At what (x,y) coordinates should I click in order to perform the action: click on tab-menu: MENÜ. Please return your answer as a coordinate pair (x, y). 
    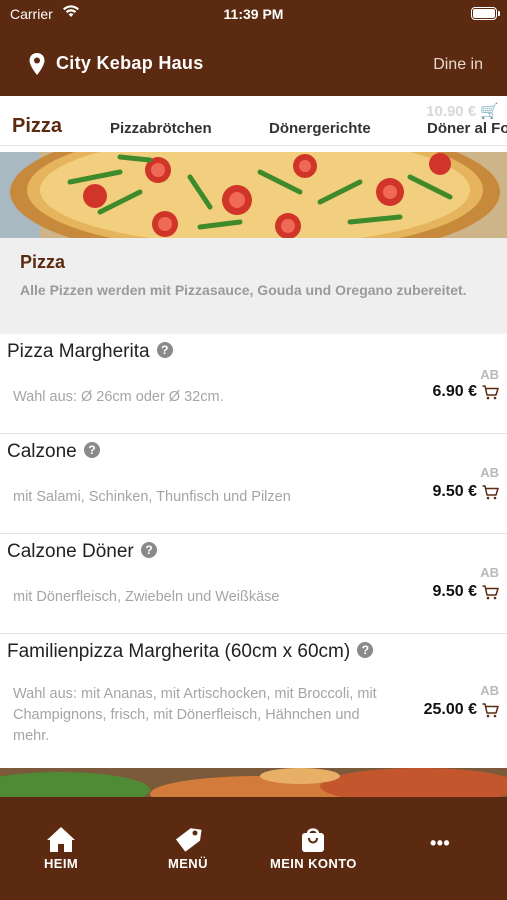
    Looking at the image, I should click on (188, 848).